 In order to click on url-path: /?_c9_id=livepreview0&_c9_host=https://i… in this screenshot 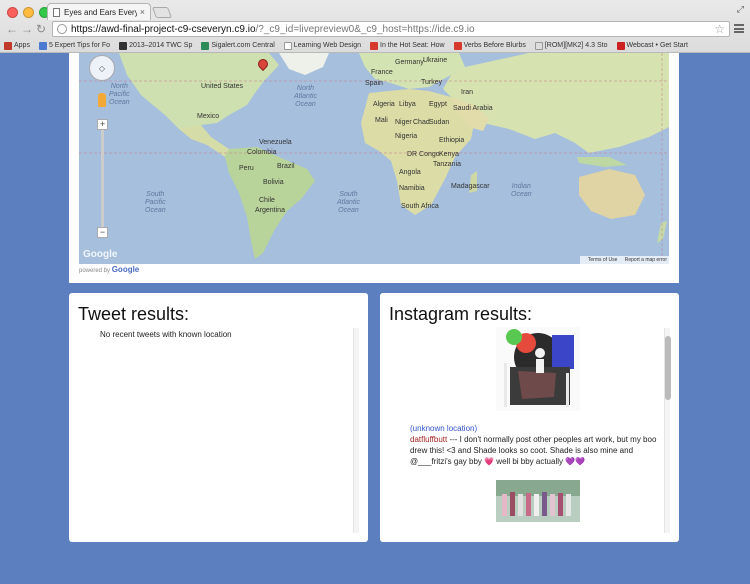, I will do `click(365, 29)`.